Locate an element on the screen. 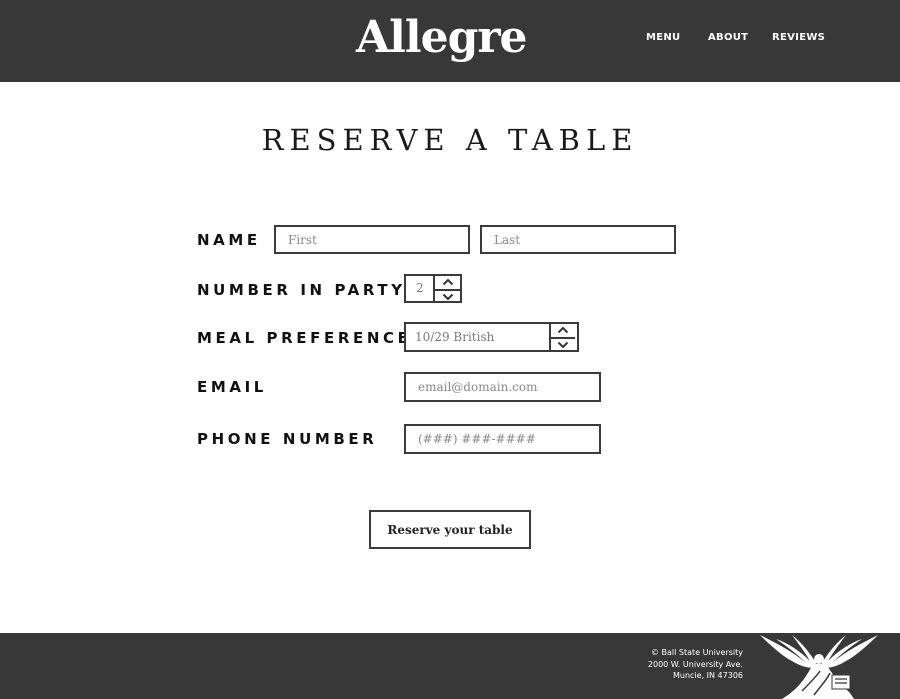 This screenshot has width=900, height=699. nav-link-reviews: REVIEWS is located at coordinates (798, 38).